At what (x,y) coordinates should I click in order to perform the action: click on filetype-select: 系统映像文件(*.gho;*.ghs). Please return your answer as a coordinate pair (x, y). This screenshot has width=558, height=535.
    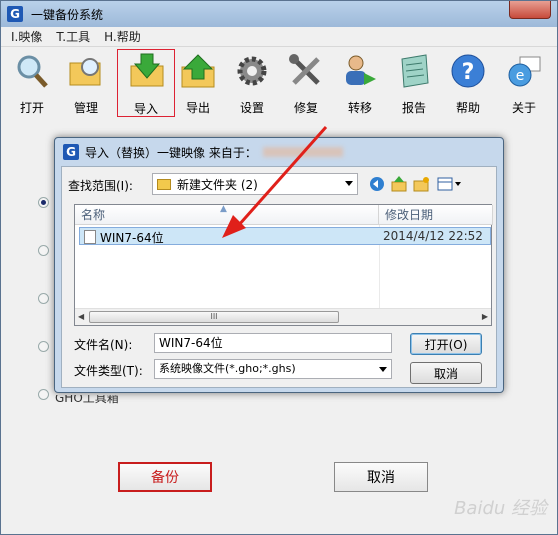
    Looking at the image, I should click on (273, 369).